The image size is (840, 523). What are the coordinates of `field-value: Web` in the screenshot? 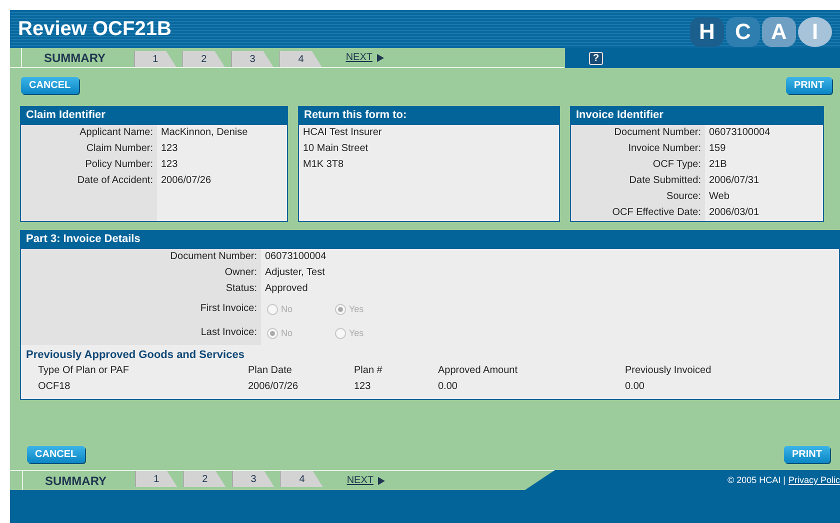 It's located at (719, 197).